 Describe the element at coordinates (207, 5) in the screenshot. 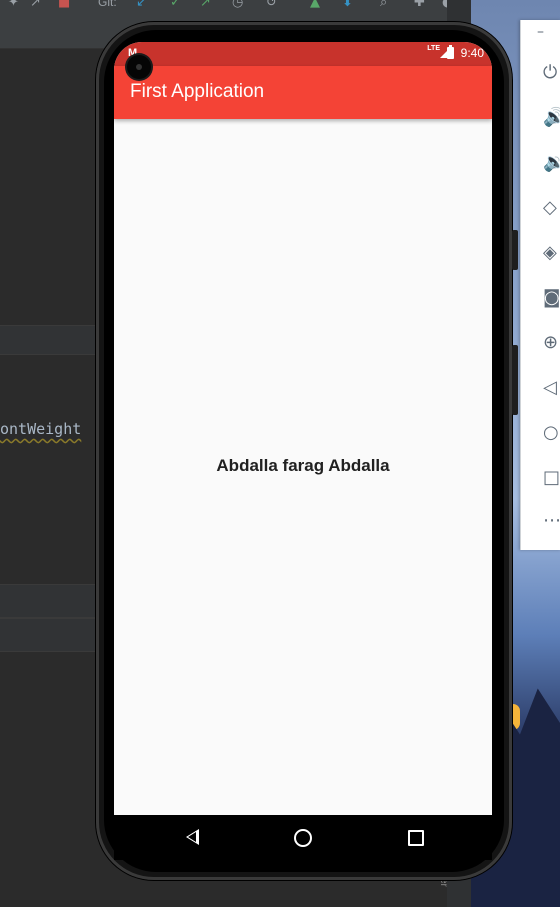

I see `vcs-push-icon: ↗` at that location.